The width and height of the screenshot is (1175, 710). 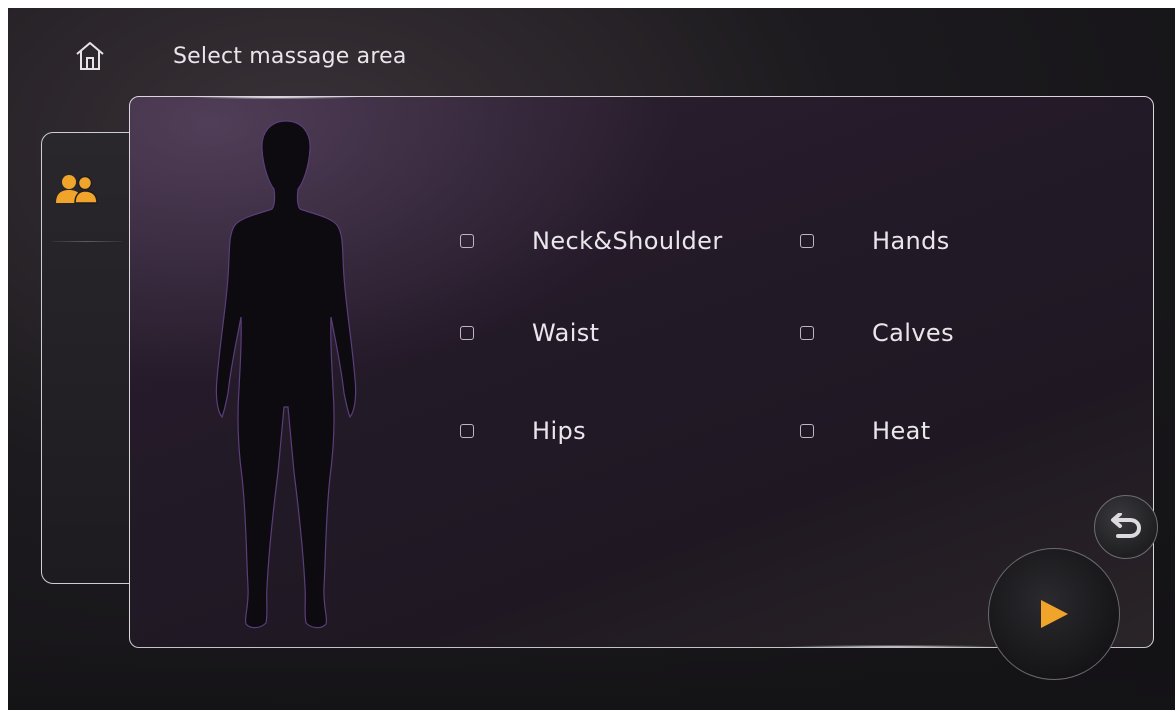 I want to click on back-button, so click(x=1126, y=527).